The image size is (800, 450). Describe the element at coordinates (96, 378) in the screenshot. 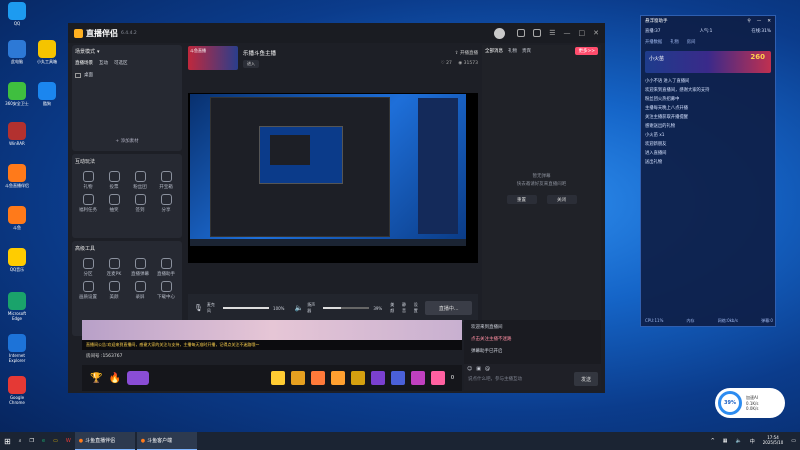

I see `trophy-icon: 🏆` at that location.